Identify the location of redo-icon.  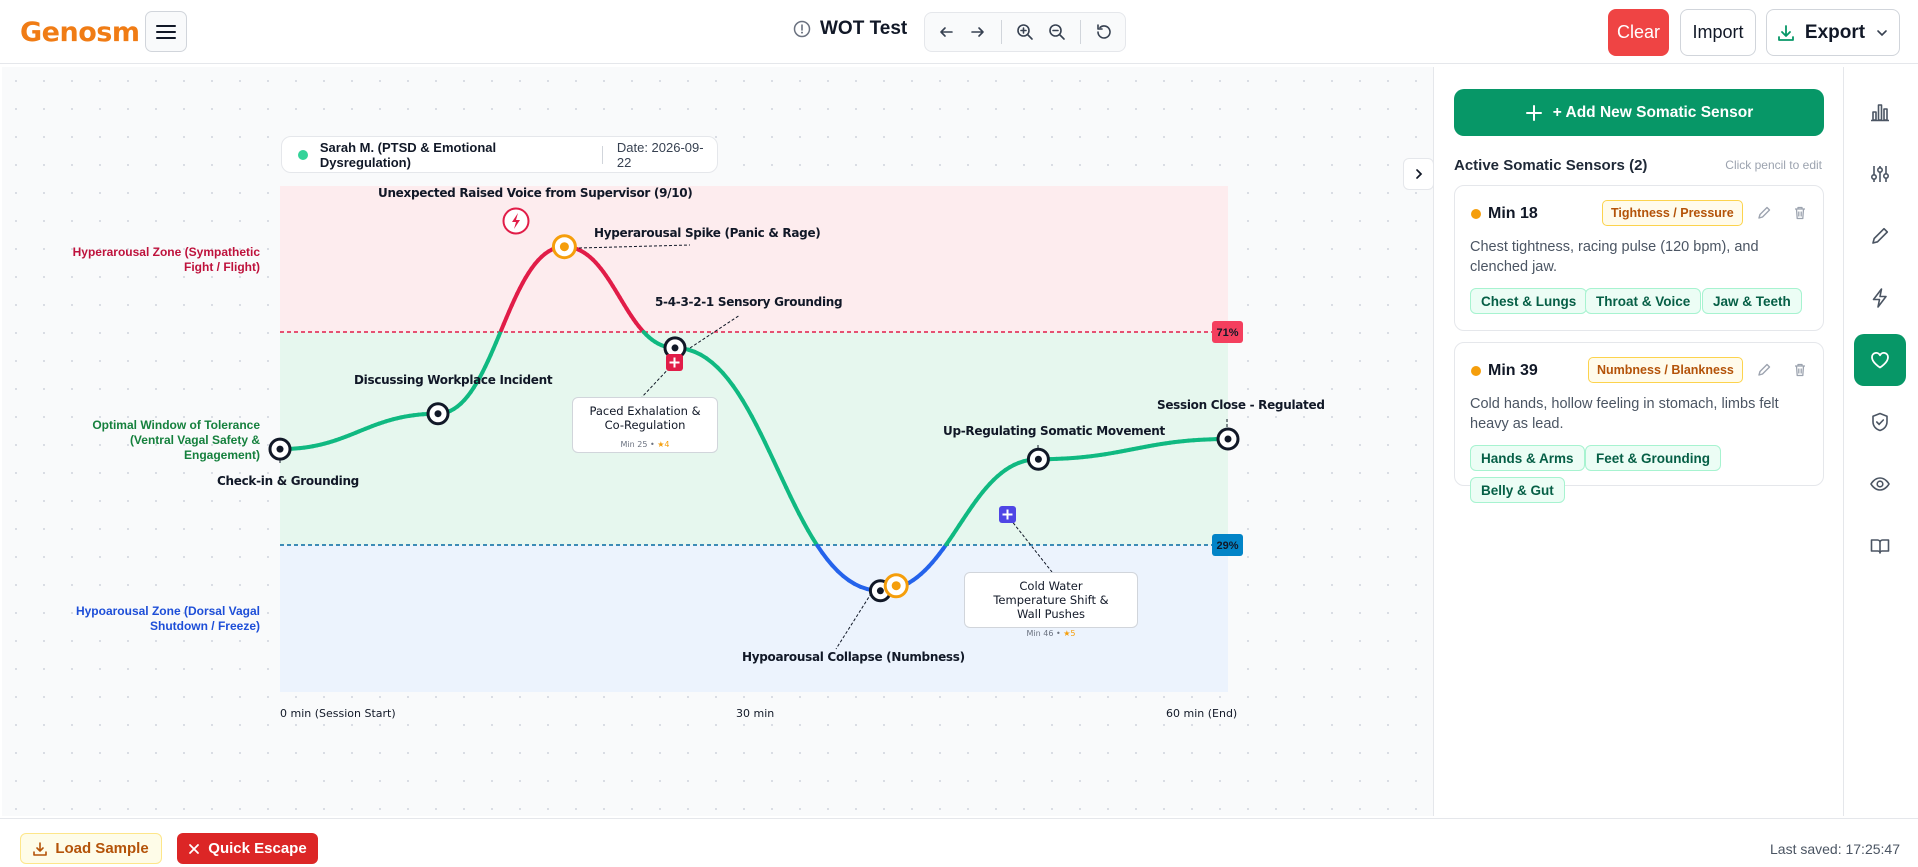
(977, 32).